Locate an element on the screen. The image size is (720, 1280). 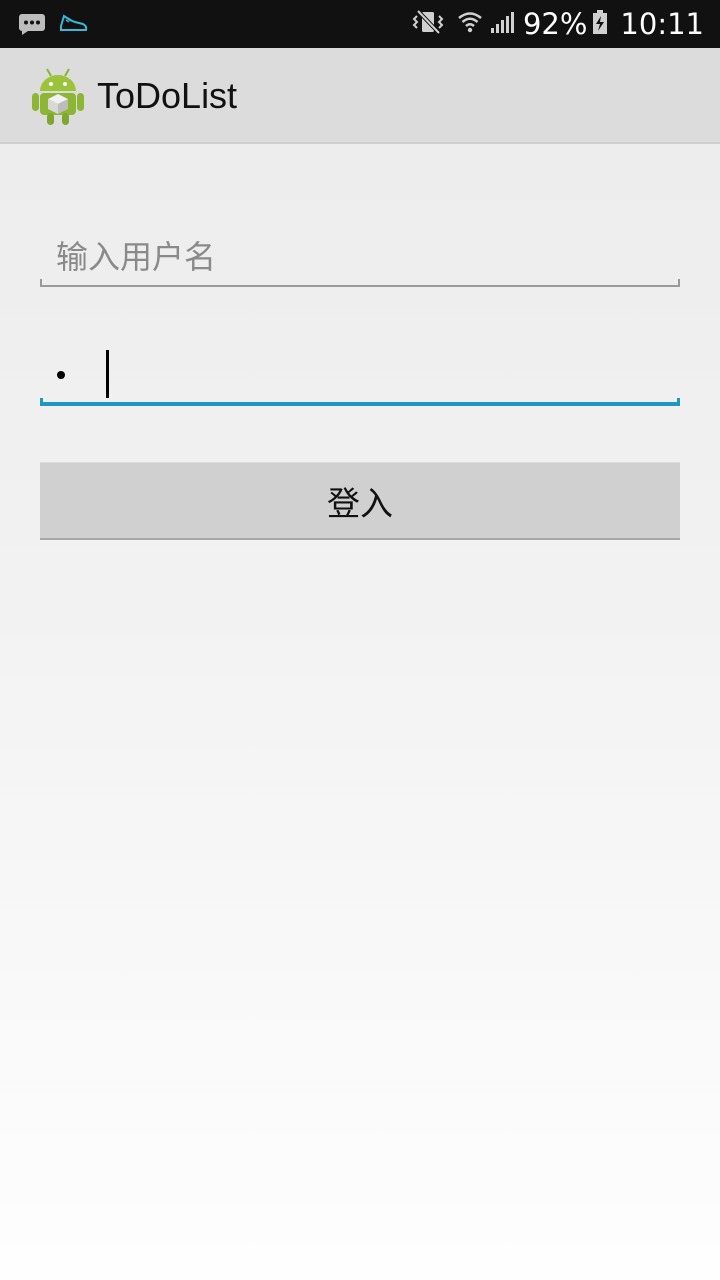
password-underline-left-tick is located at coordinates (41, 402).